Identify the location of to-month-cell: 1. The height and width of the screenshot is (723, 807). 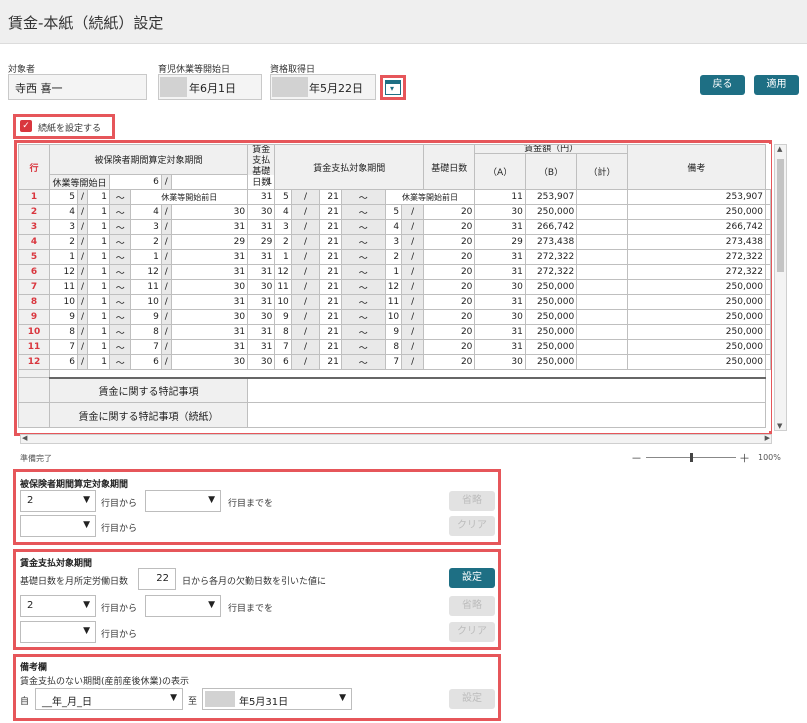
(146, 257).